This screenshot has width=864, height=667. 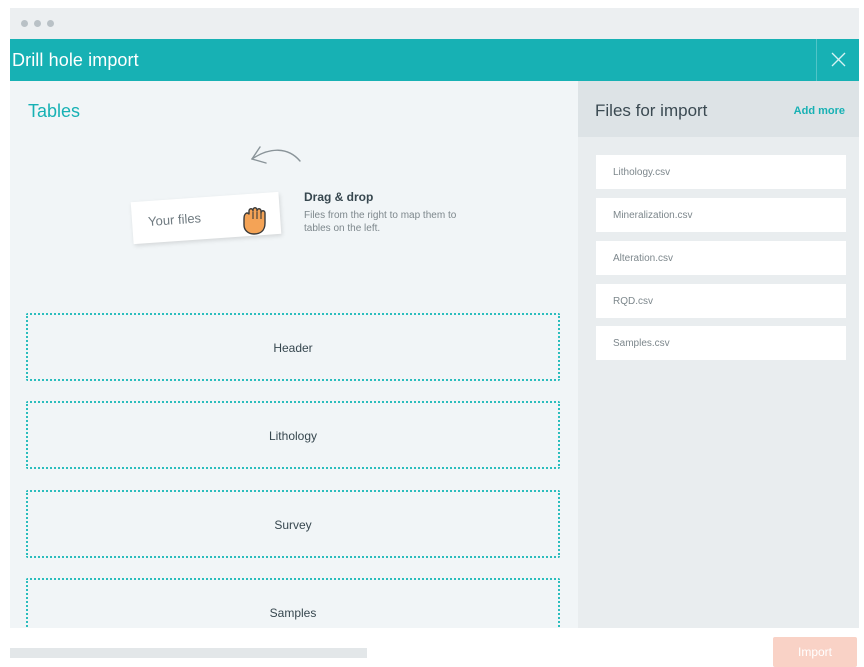 What do you see at coordinates (54, 111) in the screenshot?
I see `tables-heading: Tables` at bounding box center [54, 111].